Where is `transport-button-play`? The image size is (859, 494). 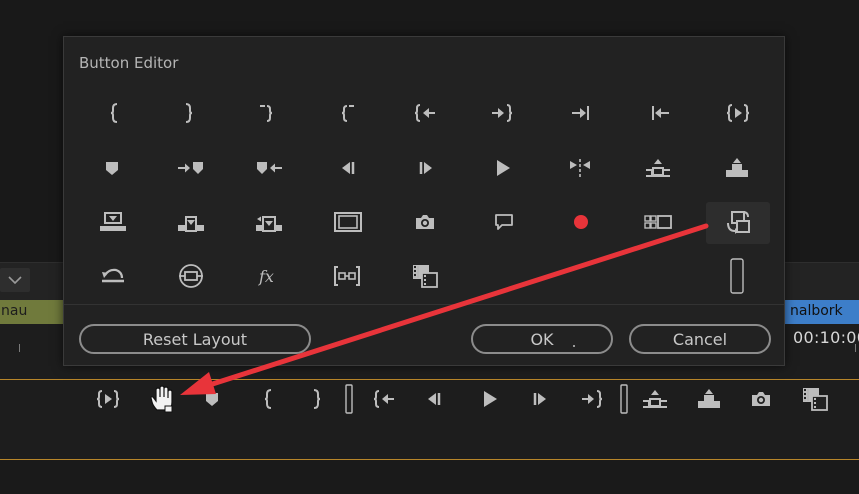
transport-button-play is located at coordinates (489, 399).